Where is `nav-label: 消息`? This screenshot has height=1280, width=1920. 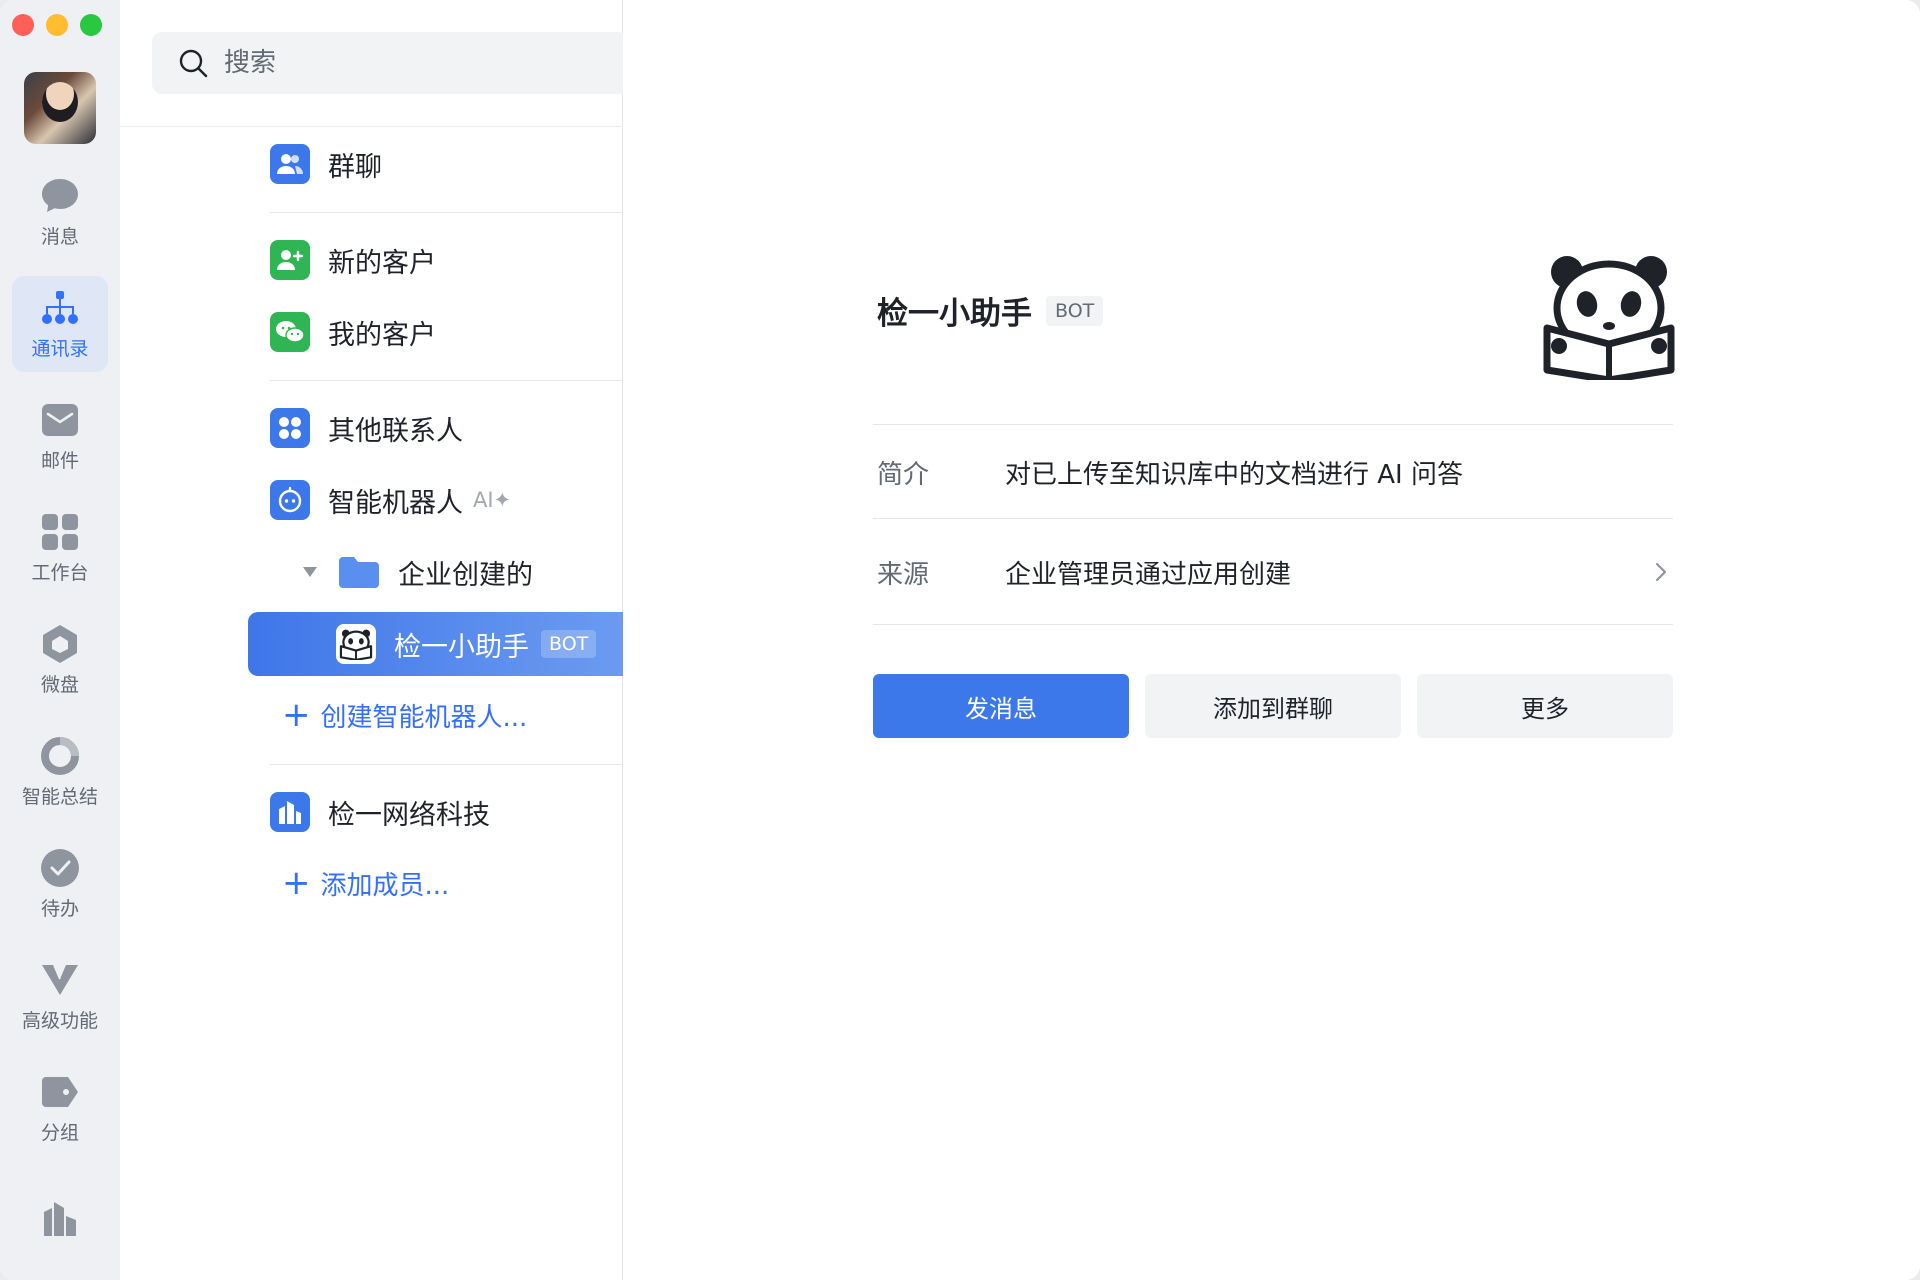
nav-label: 消息 is located at coordinates (59, 236).